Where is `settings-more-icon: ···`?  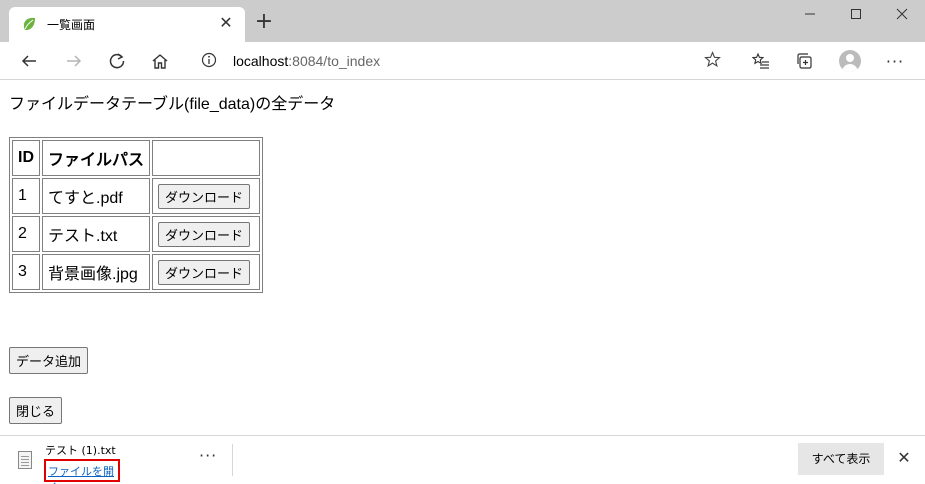
settings-more-icon: ··· is located at coordinates (895, 61).